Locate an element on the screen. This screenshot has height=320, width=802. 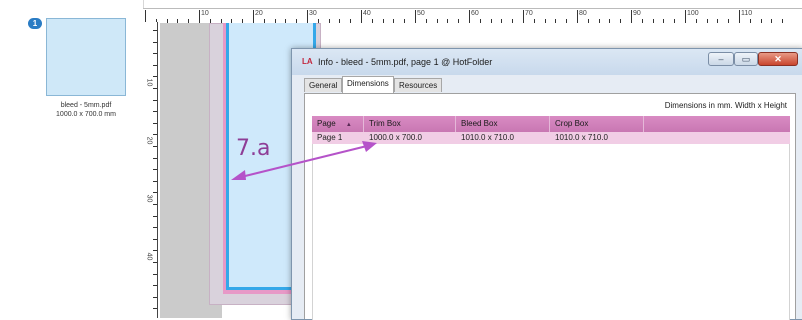
thumbnail-caption: bleed - 5mm.pdf 1000.0 x 700.0 mm is located at coordinates (86, 110).